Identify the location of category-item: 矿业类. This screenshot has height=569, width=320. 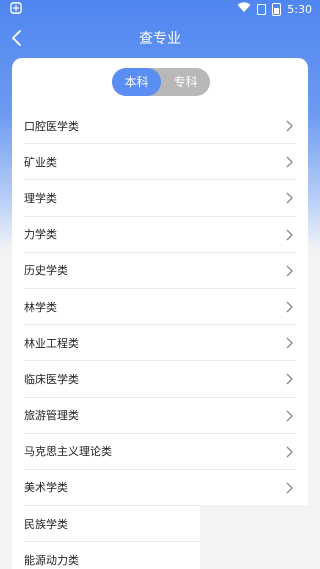
(160, 162).